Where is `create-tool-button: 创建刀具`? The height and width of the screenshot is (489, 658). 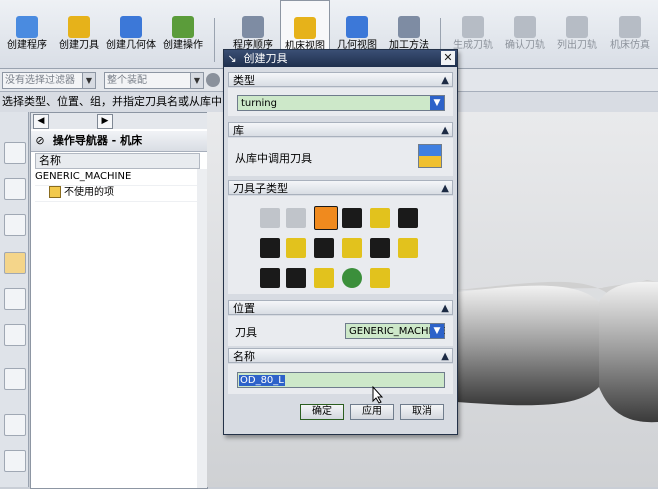
create-tool-button: 创建刀具 is located at coordinates (79, 33).